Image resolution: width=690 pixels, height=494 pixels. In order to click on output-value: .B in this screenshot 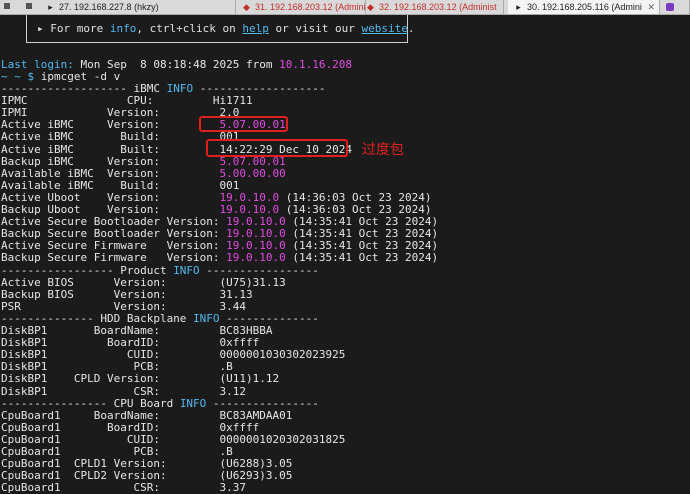, I will do `click(226, 367)`.